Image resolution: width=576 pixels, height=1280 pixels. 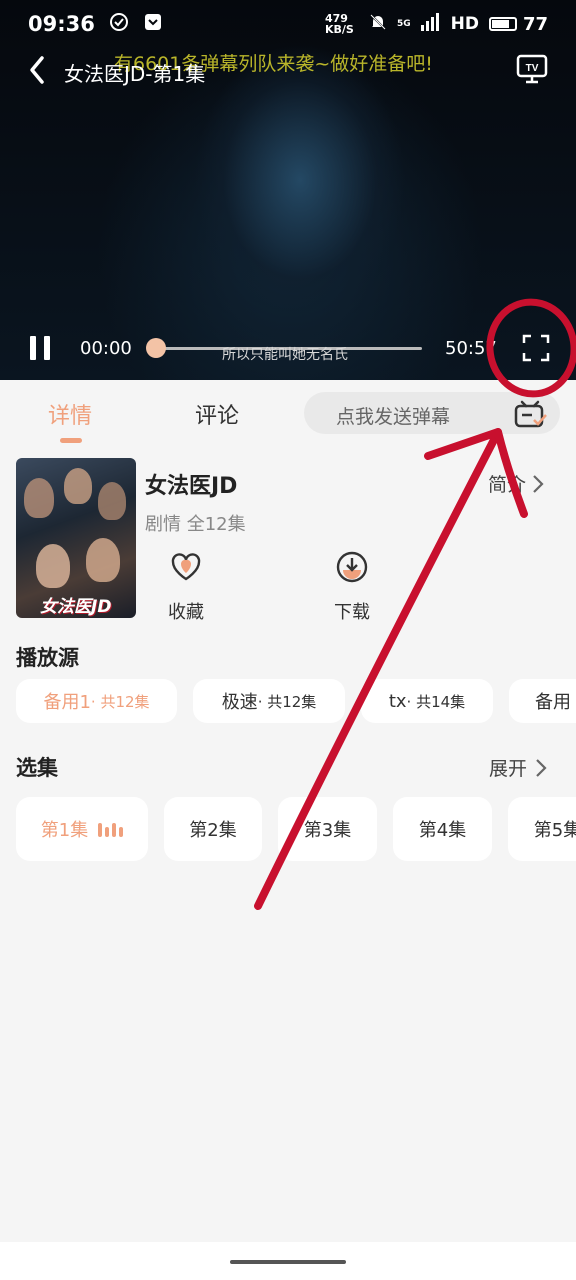 What do you see at coordinates (507, 485) in the screenshot?
I see `intro-label: 简介` at bounding box center [507, 485].